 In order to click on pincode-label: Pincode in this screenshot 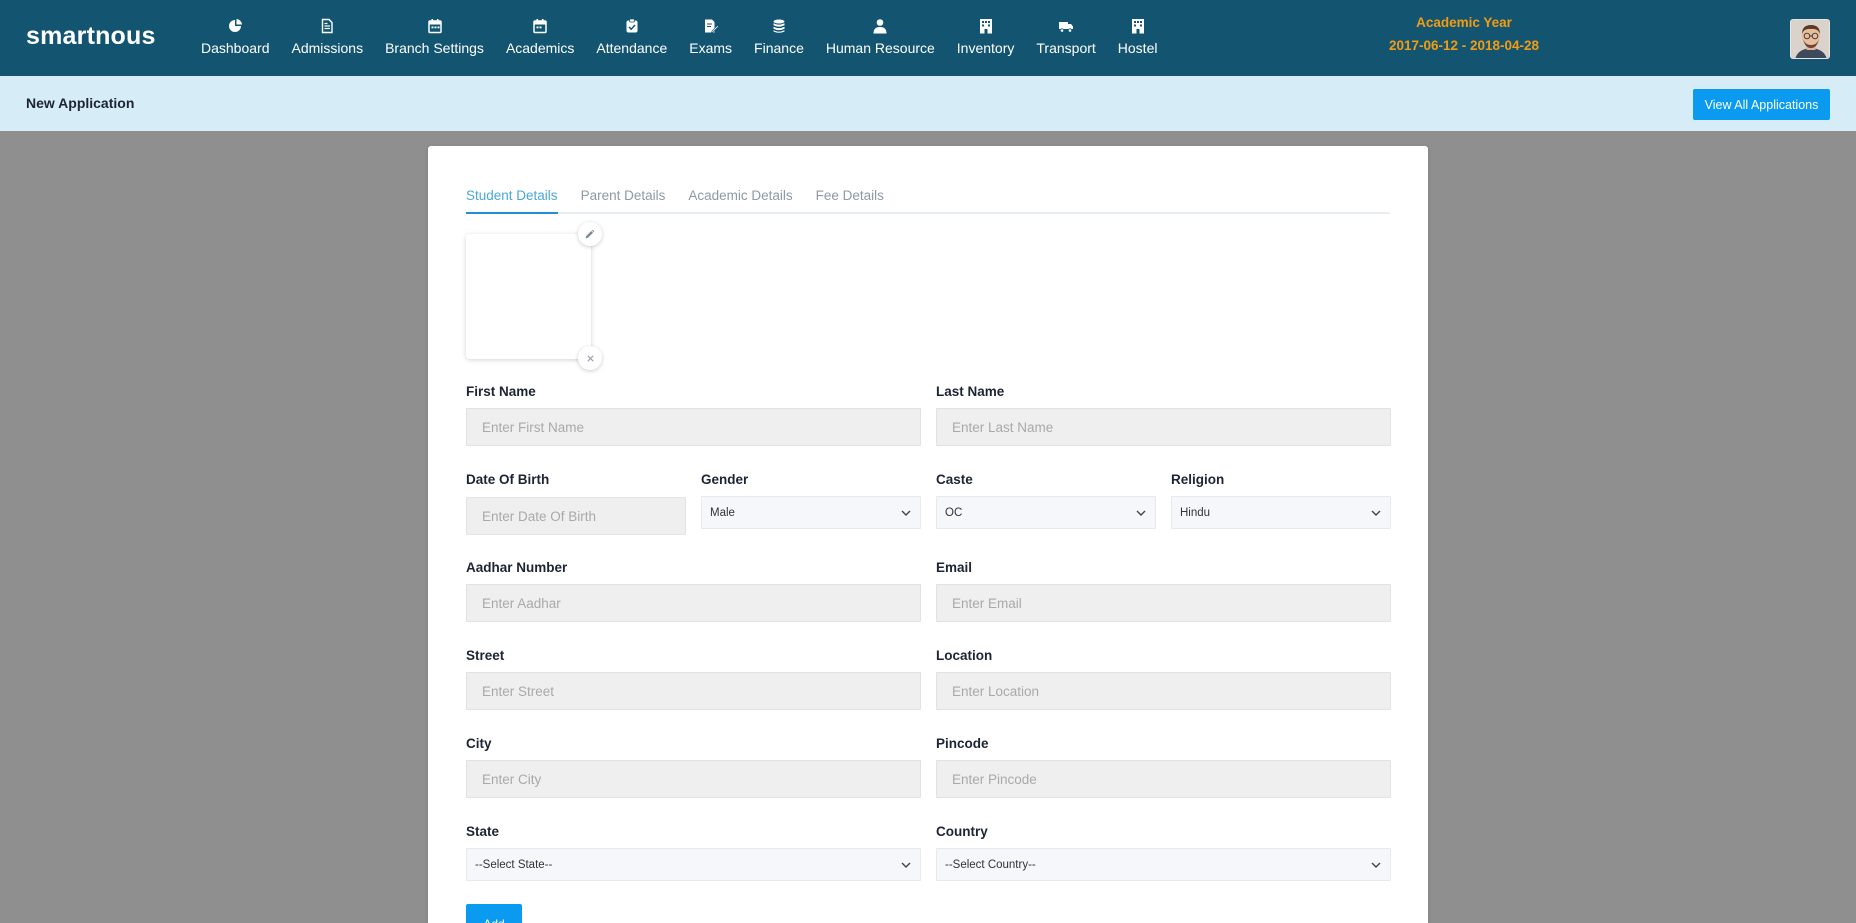, I will do `click(962, 743)`.